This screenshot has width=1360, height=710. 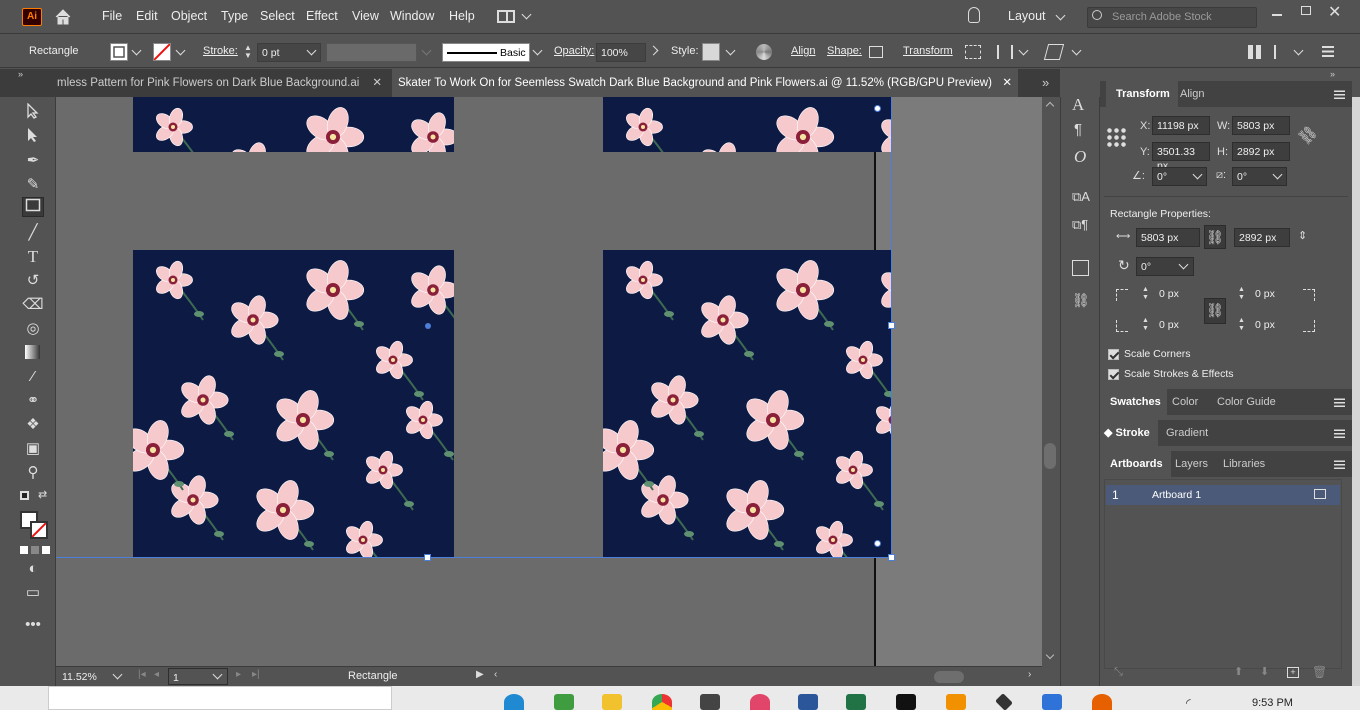 I want to click on panels-icon, so click(x=1281, y=52).